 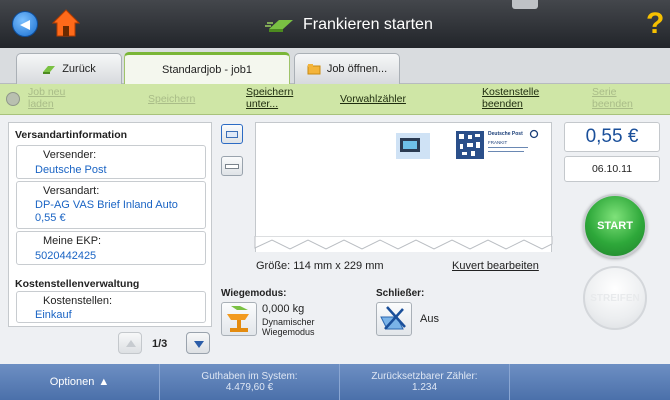 I want to click on back-arrow-icon, so click(x=25, y=24).